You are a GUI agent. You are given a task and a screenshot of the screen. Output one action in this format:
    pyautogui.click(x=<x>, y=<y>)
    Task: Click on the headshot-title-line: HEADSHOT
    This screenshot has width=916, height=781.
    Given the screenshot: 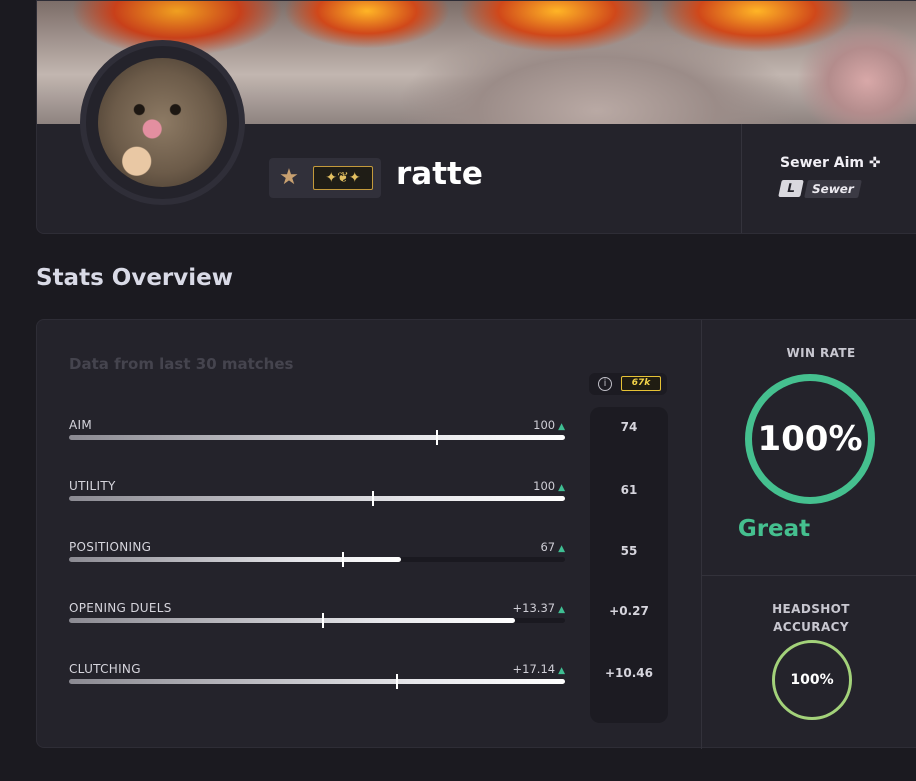 What is the action you would take?
    pyautogui.click(x=811, y=609)
    